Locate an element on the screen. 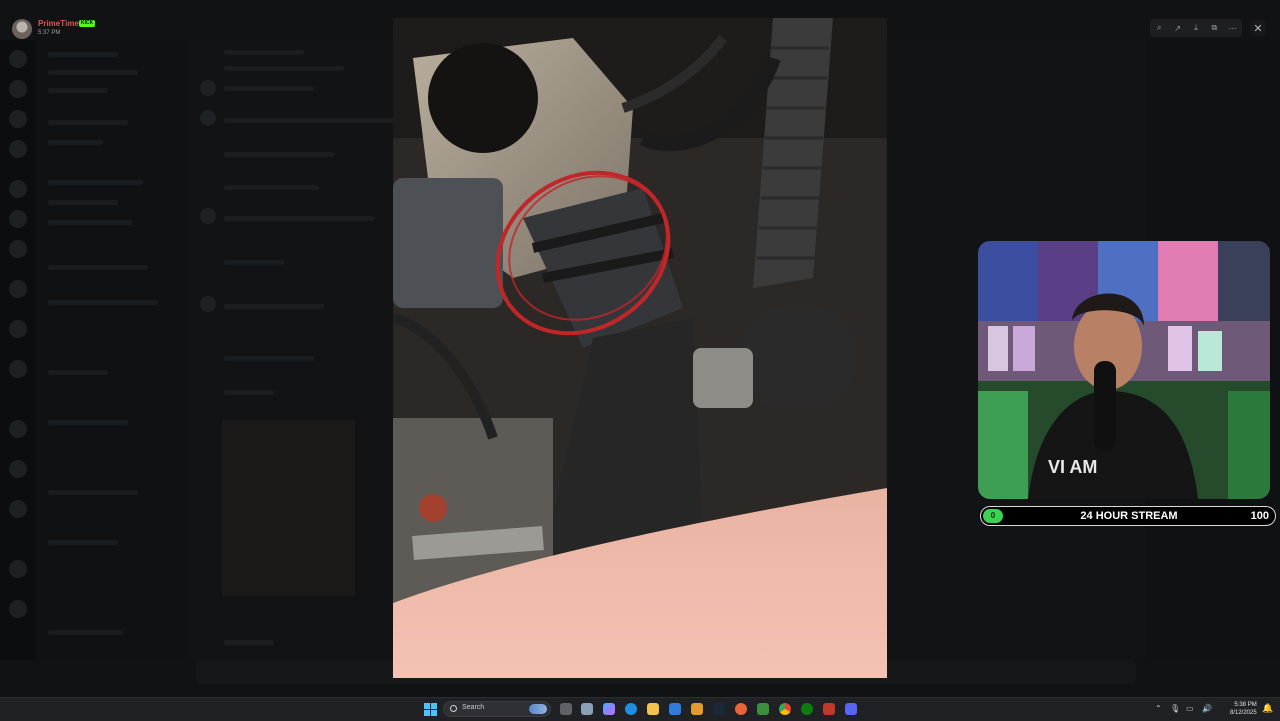 The height and width of the screenshot is (721, 1280). download-icon: ⤓ is located at coordinates (1196, 28).